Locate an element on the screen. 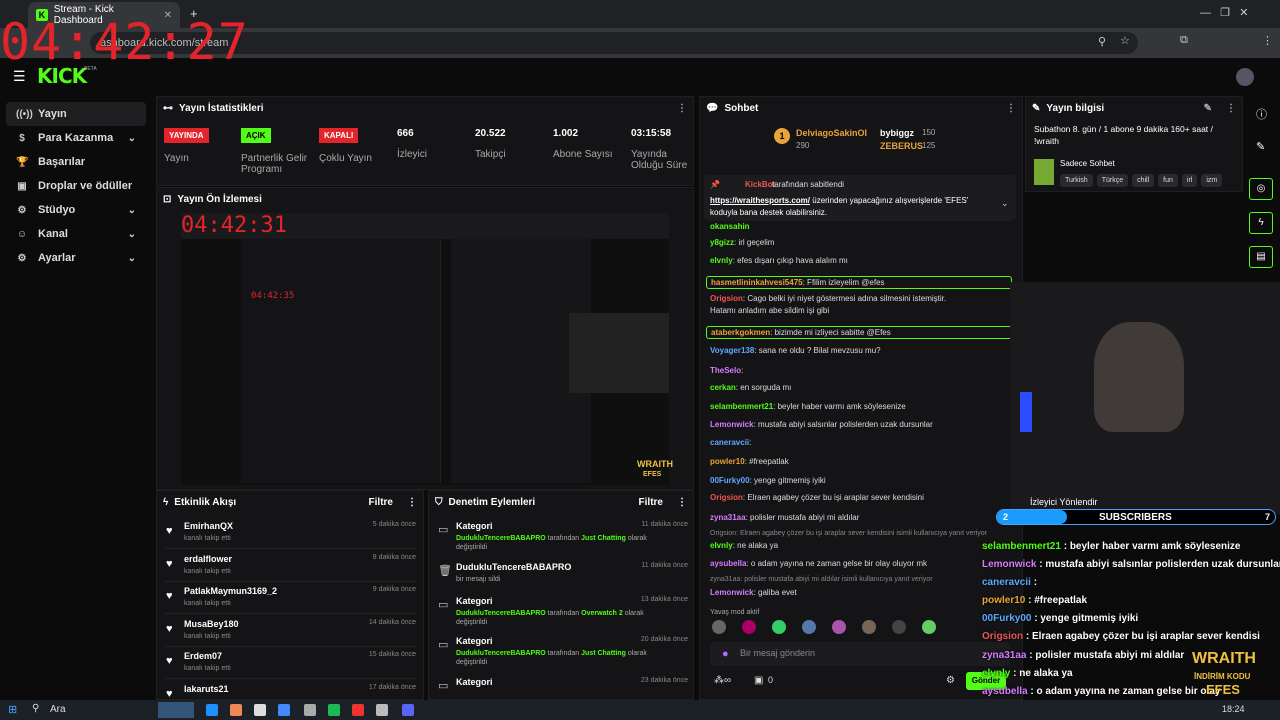 Image resolution: width=1280 pixels, height=720 pixels. activity-user: erdalflower is located at coordinates (208, 559).